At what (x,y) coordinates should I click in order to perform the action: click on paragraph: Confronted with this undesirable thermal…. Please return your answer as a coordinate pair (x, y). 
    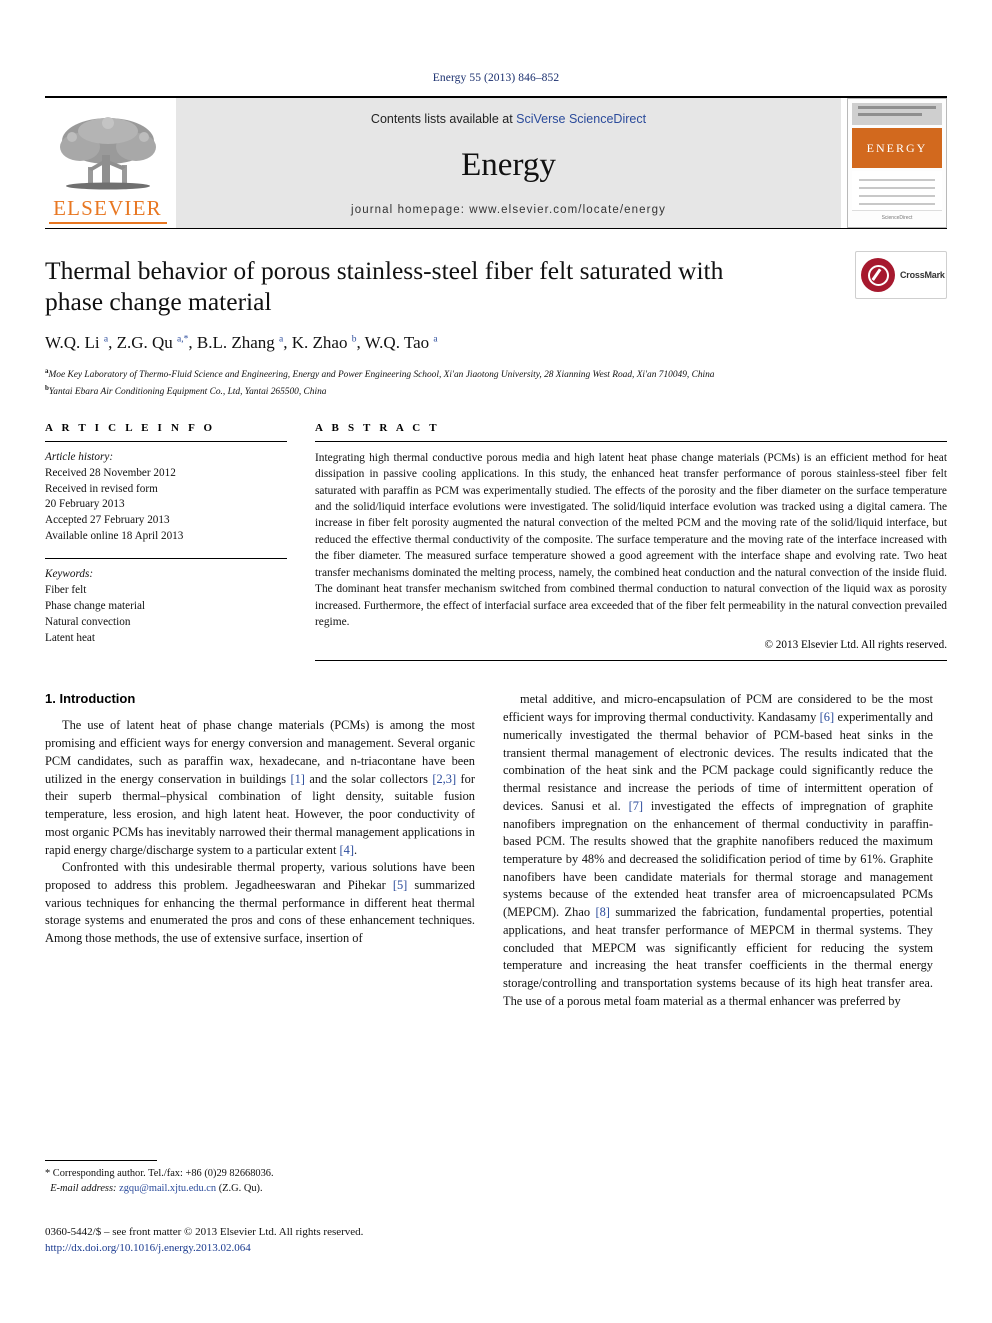
    Looking at the image, I should click on (260, 903).